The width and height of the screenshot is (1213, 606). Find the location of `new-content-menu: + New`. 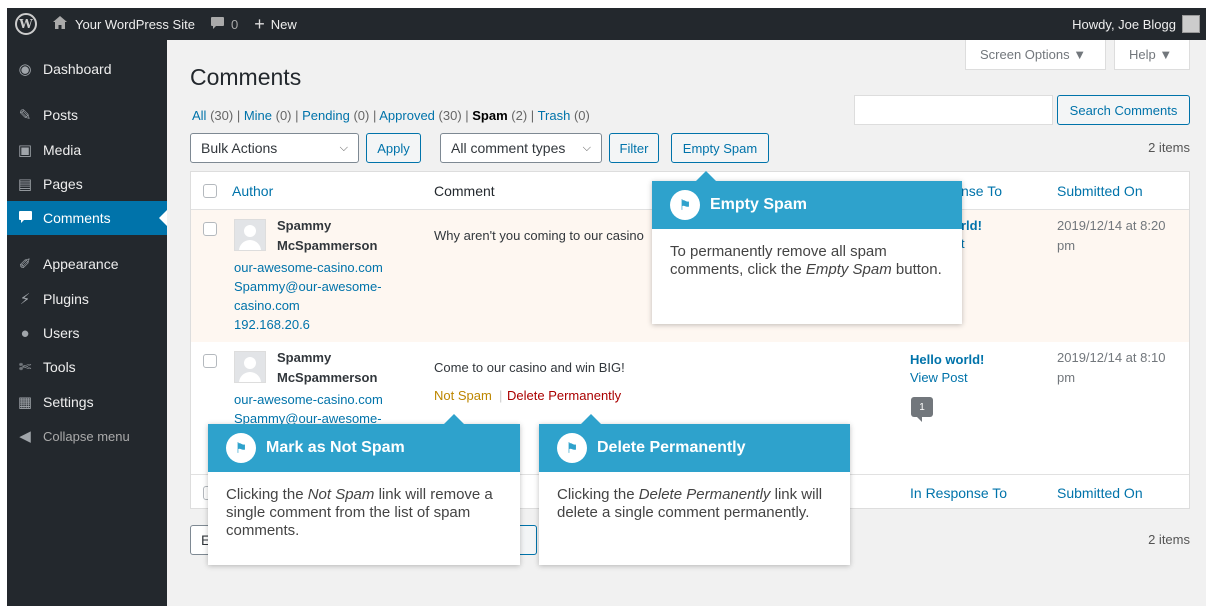

new-content-menu: + New is located at coordinates (275, 24).